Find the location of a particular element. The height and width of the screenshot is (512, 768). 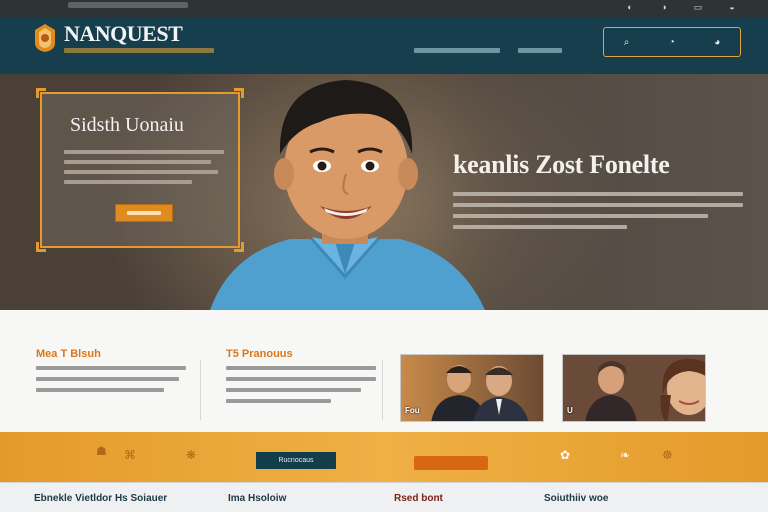

social-icon: ◐ is located at coordinates (630, 7).